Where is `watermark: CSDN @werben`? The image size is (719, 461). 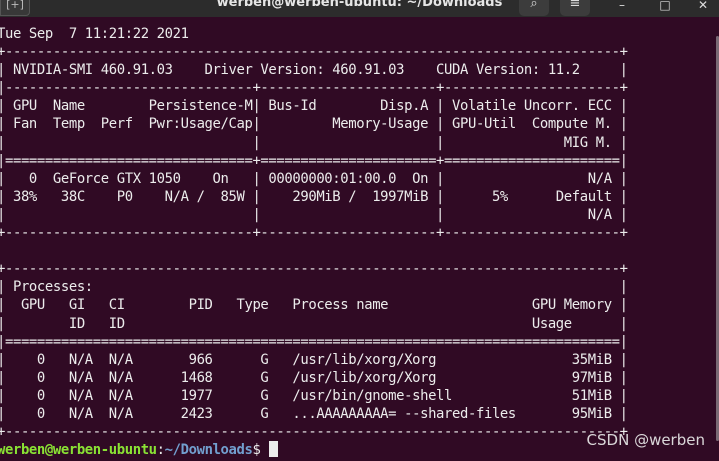 watermark: CSDN @werben is located at coordinates (645, 440).